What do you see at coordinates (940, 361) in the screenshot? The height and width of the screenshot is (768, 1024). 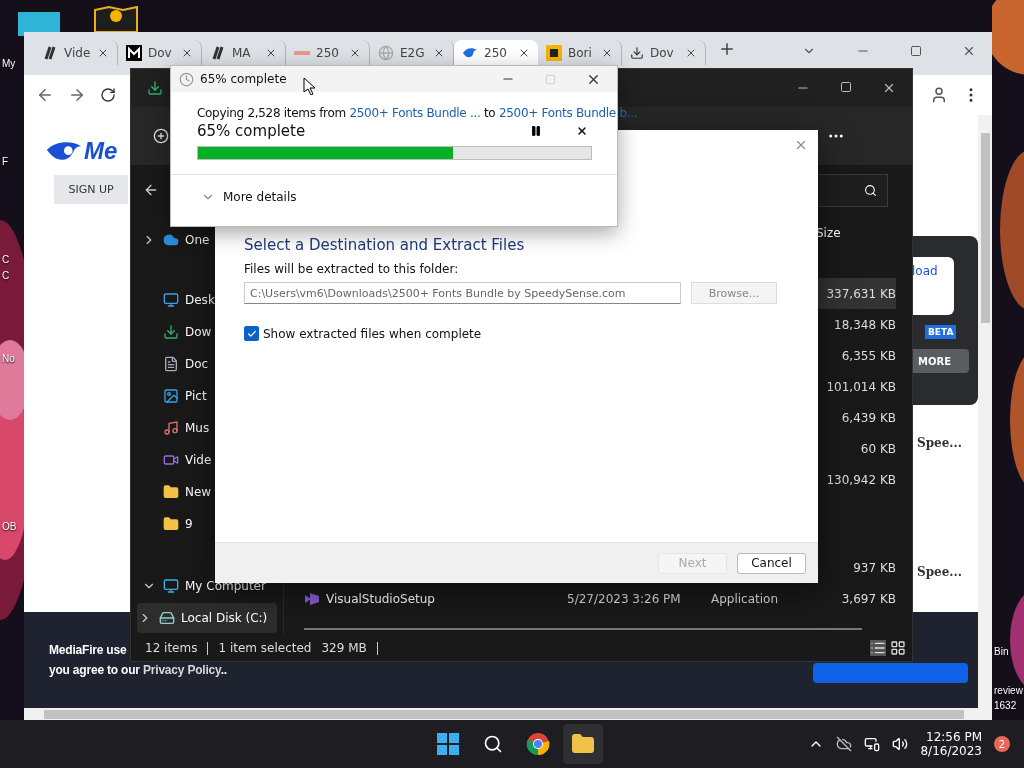 I see `more-button: MORE` at bounding box center [940, 361].